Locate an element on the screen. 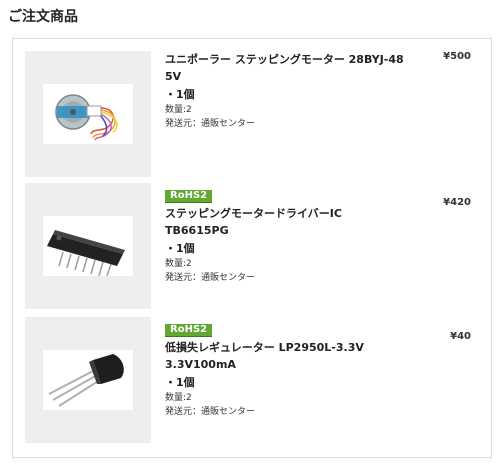  page-title: ご注文商品 is located at coordinates (43, 17).